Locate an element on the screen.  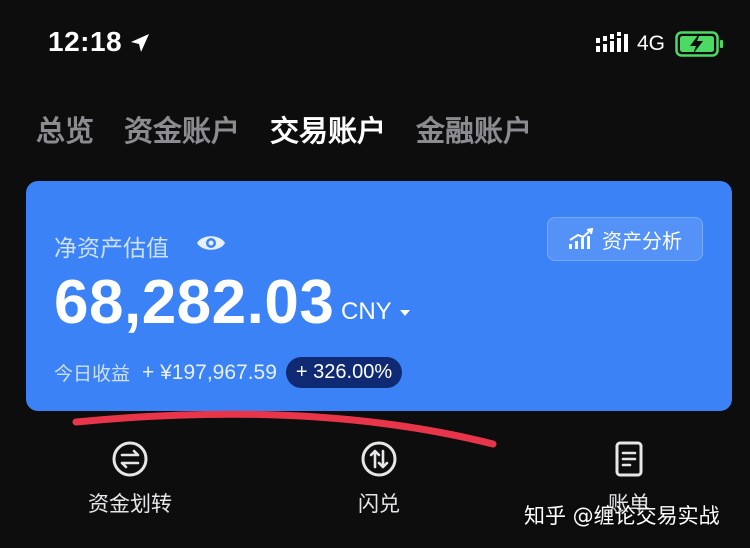
tab-financial-account: 金融账户 is located at coordinates (474, 129).